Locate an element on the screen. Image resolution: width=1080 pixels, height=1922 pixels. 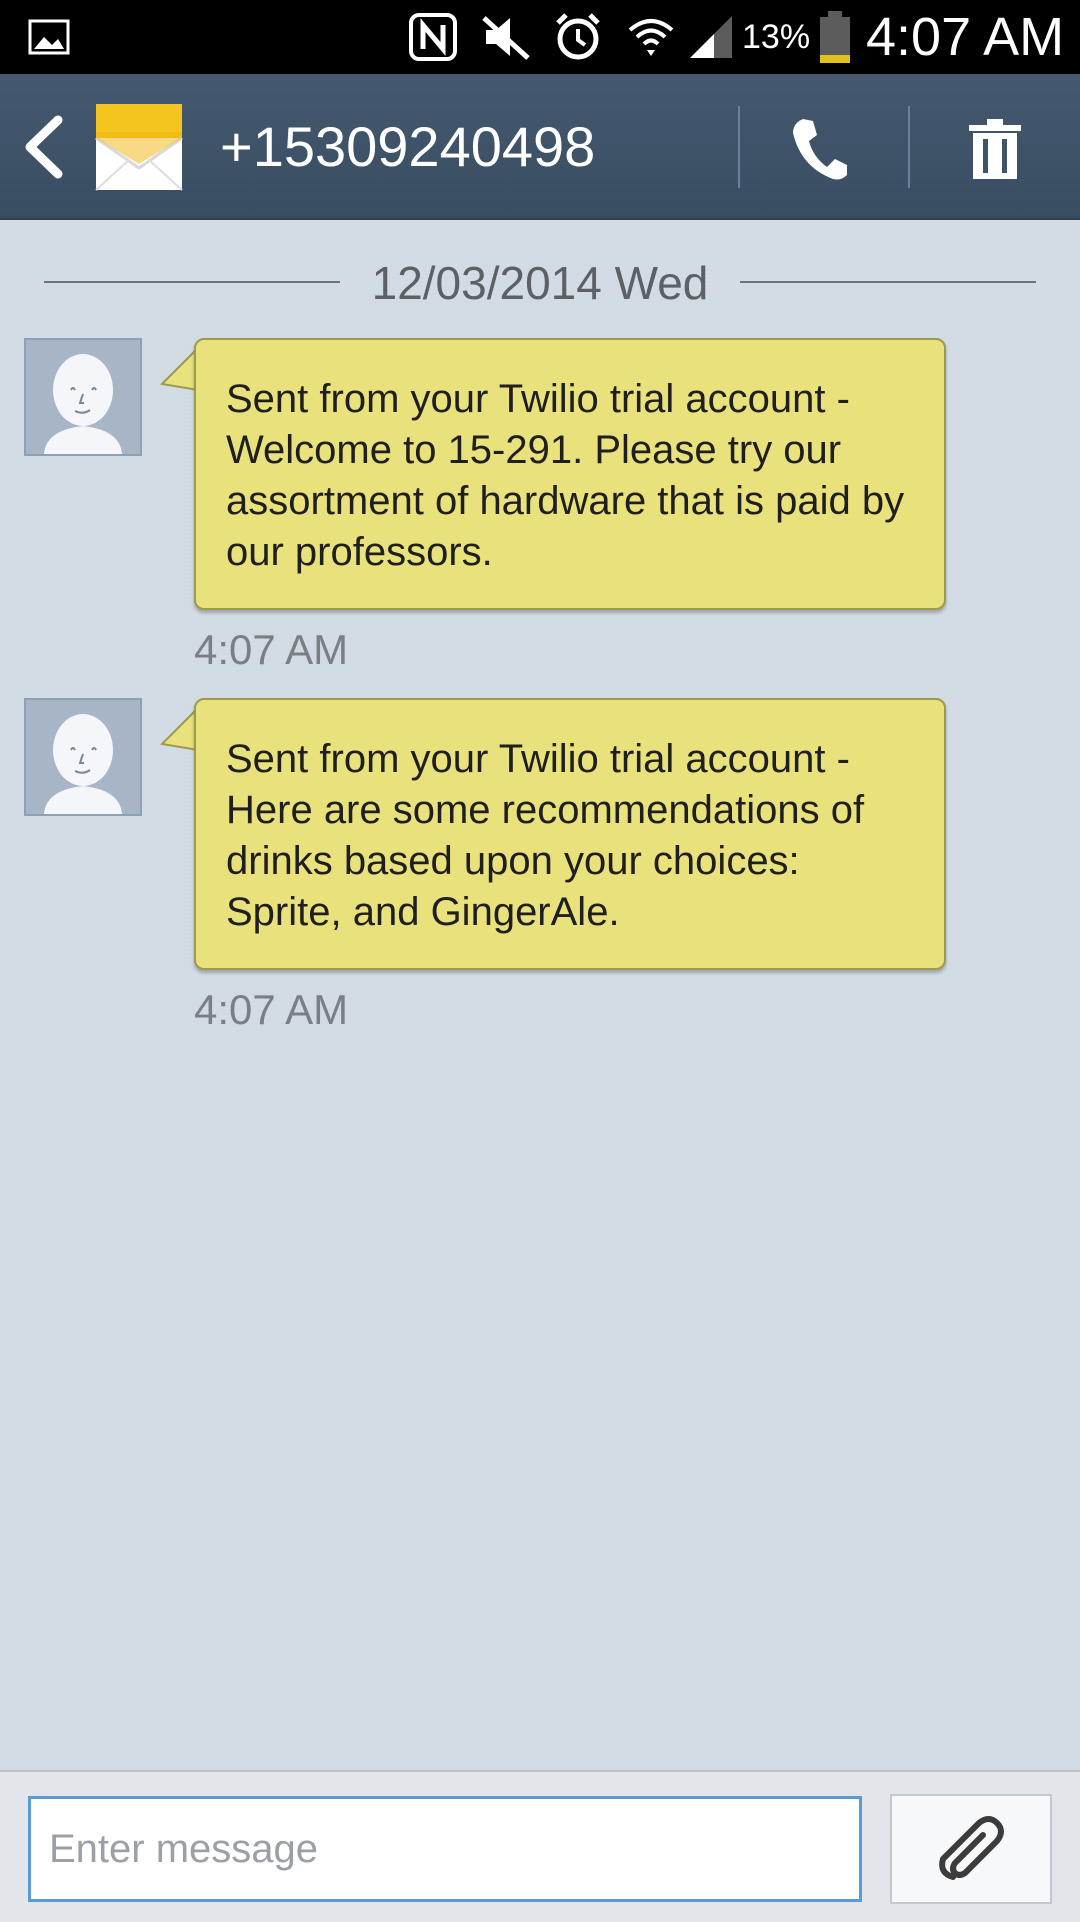
message-input is located at coordinates (445, 1849).